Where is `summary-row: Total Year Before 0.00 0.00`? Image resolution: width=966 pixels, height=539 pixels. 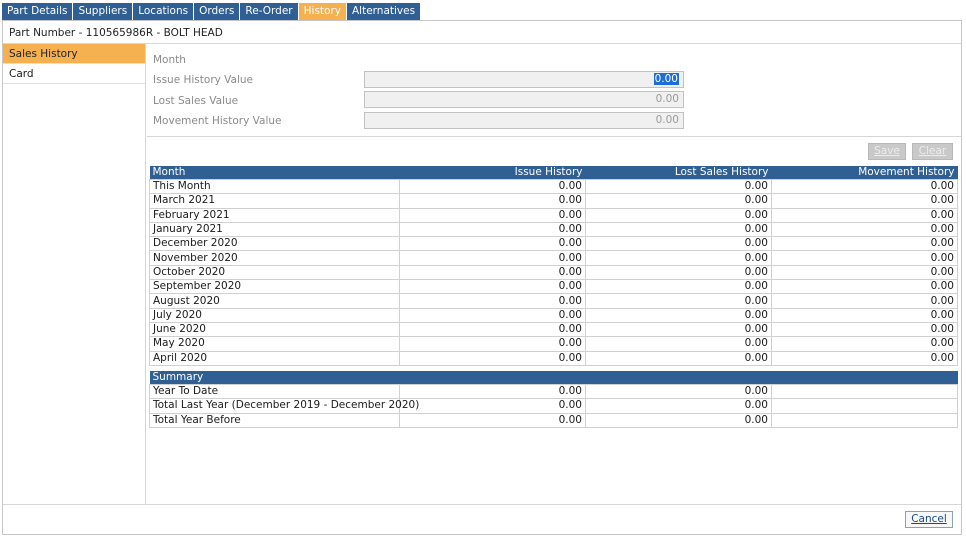 summary-row: Total Year Before 0.00 0.00 is located at coordinates (553, 420).